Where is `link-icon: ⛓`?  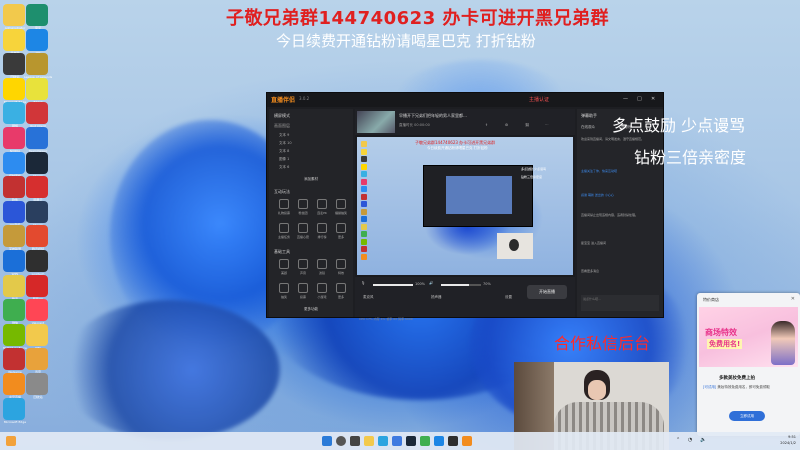 link-icon: ⛓ is located at coordinates (527, 125).